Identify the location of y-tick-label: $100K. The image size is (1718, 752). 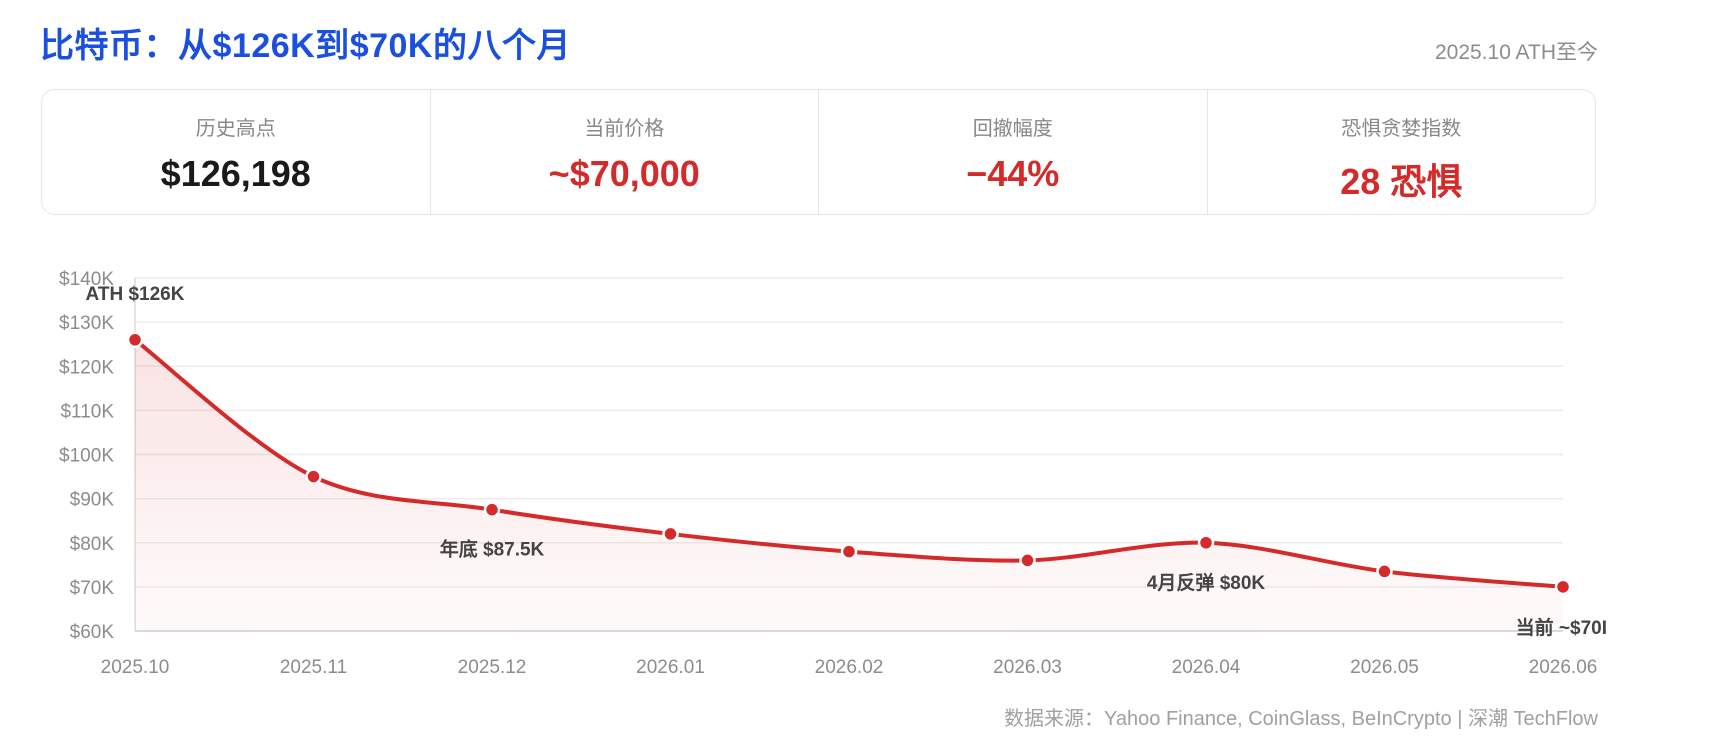
(86, 456).